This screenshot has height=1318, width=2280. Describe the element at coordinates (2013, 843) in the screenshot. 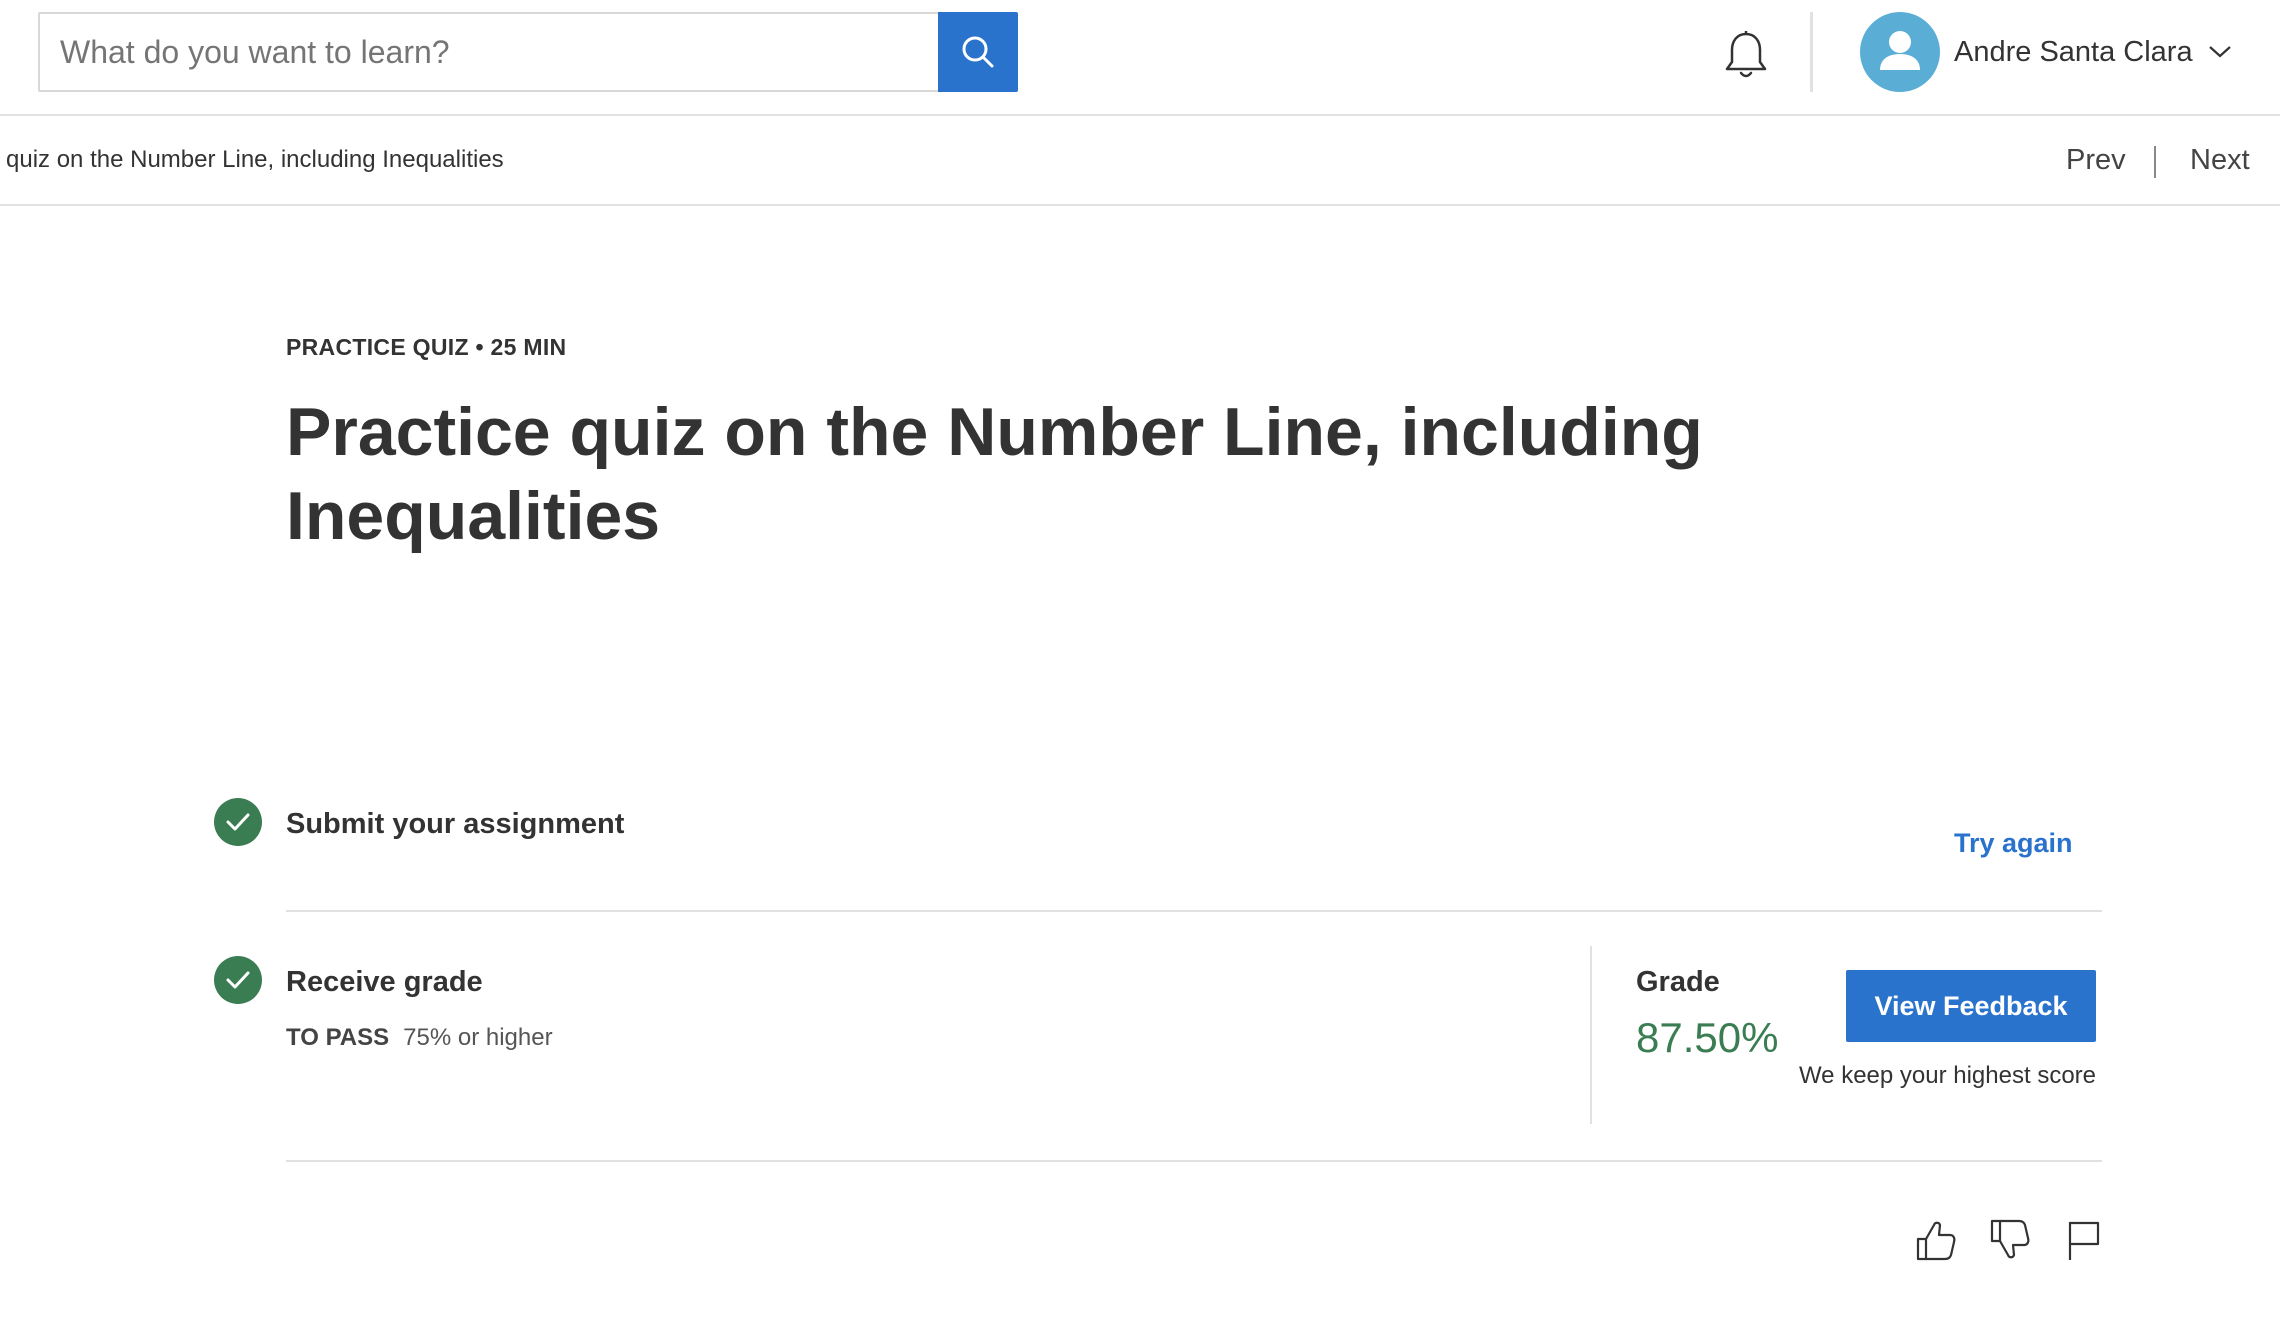

I see `try-again-link: Try again` at that location.